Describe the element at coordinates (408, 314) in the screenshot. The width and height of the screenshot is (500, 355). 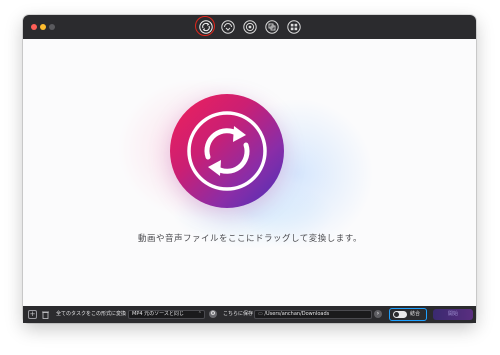
I see `merge-toggle-group: 結合` at that location.